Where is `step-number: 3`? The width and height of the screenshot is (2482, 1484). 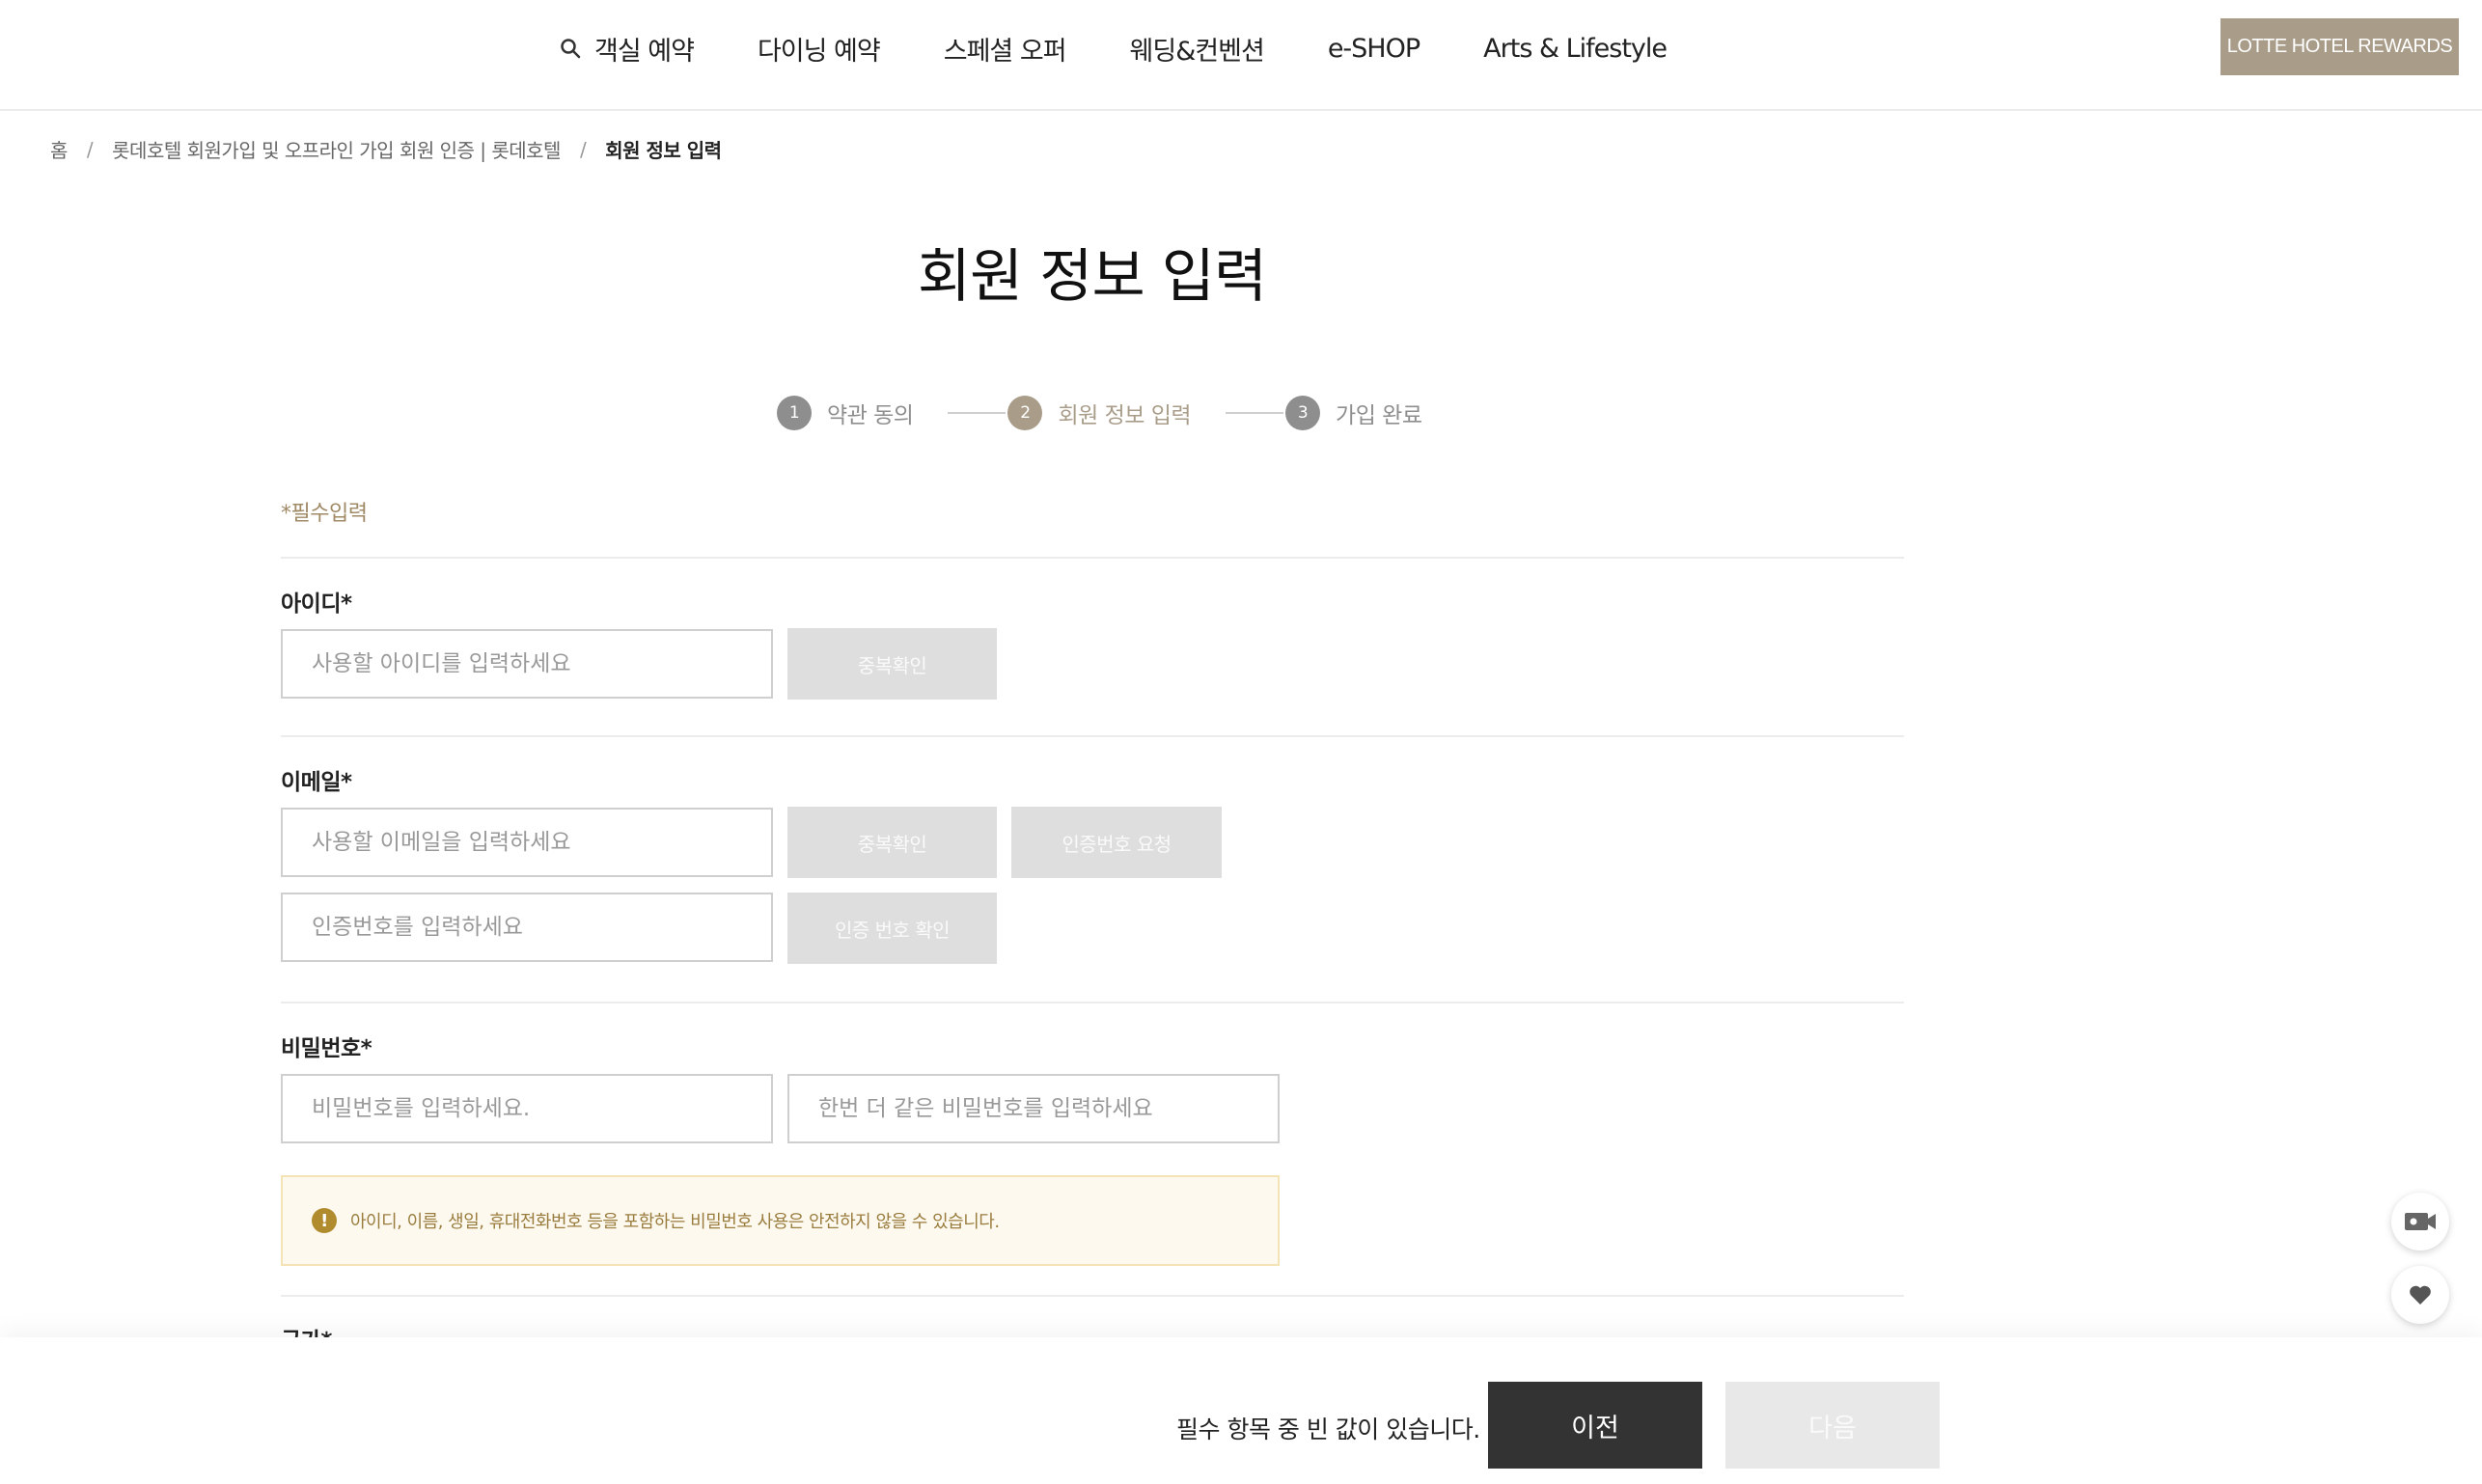
step-number: 3 is located at coordinates (1303, 413).